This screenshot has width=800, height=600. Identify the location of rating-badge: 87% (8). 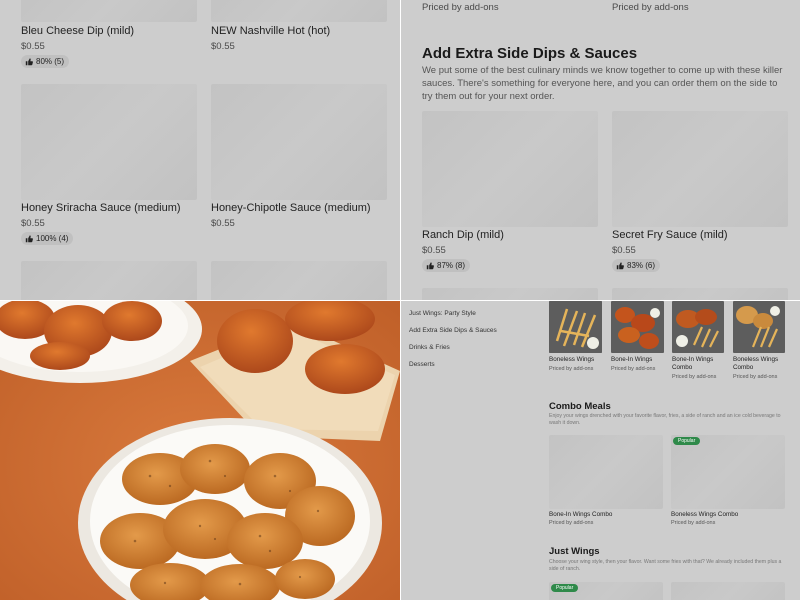
(446, 265).